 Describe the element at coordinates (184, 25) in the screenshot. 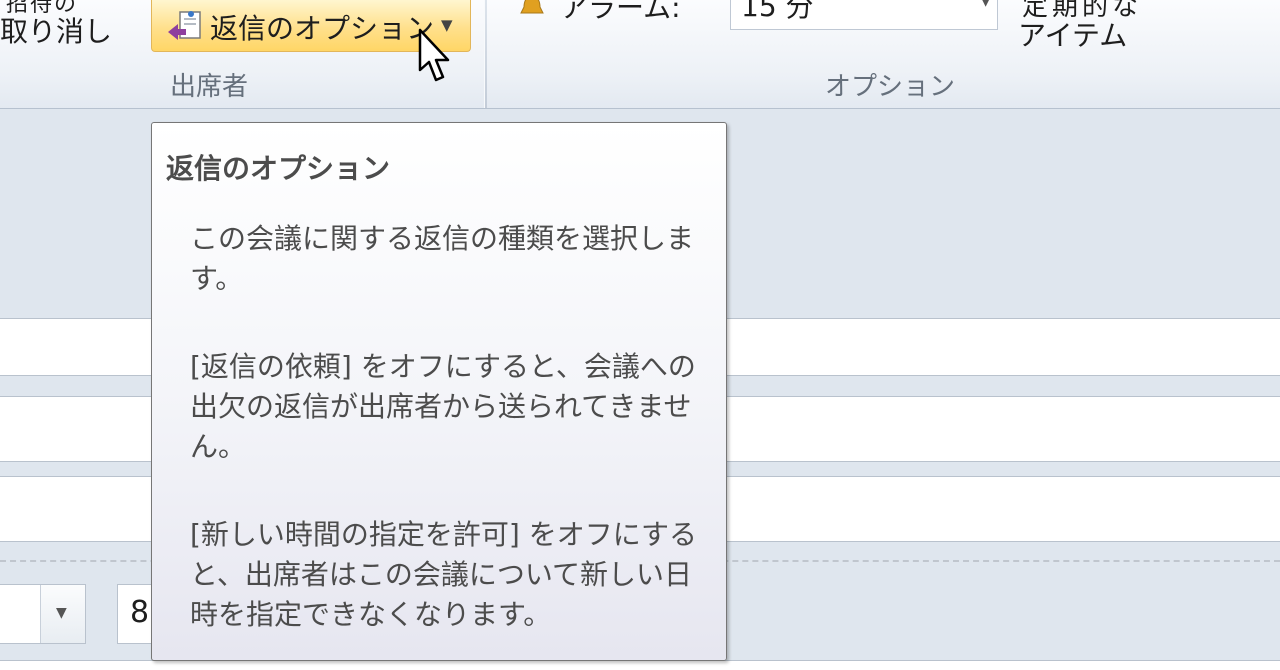

I see `response-options-icon` at that location.